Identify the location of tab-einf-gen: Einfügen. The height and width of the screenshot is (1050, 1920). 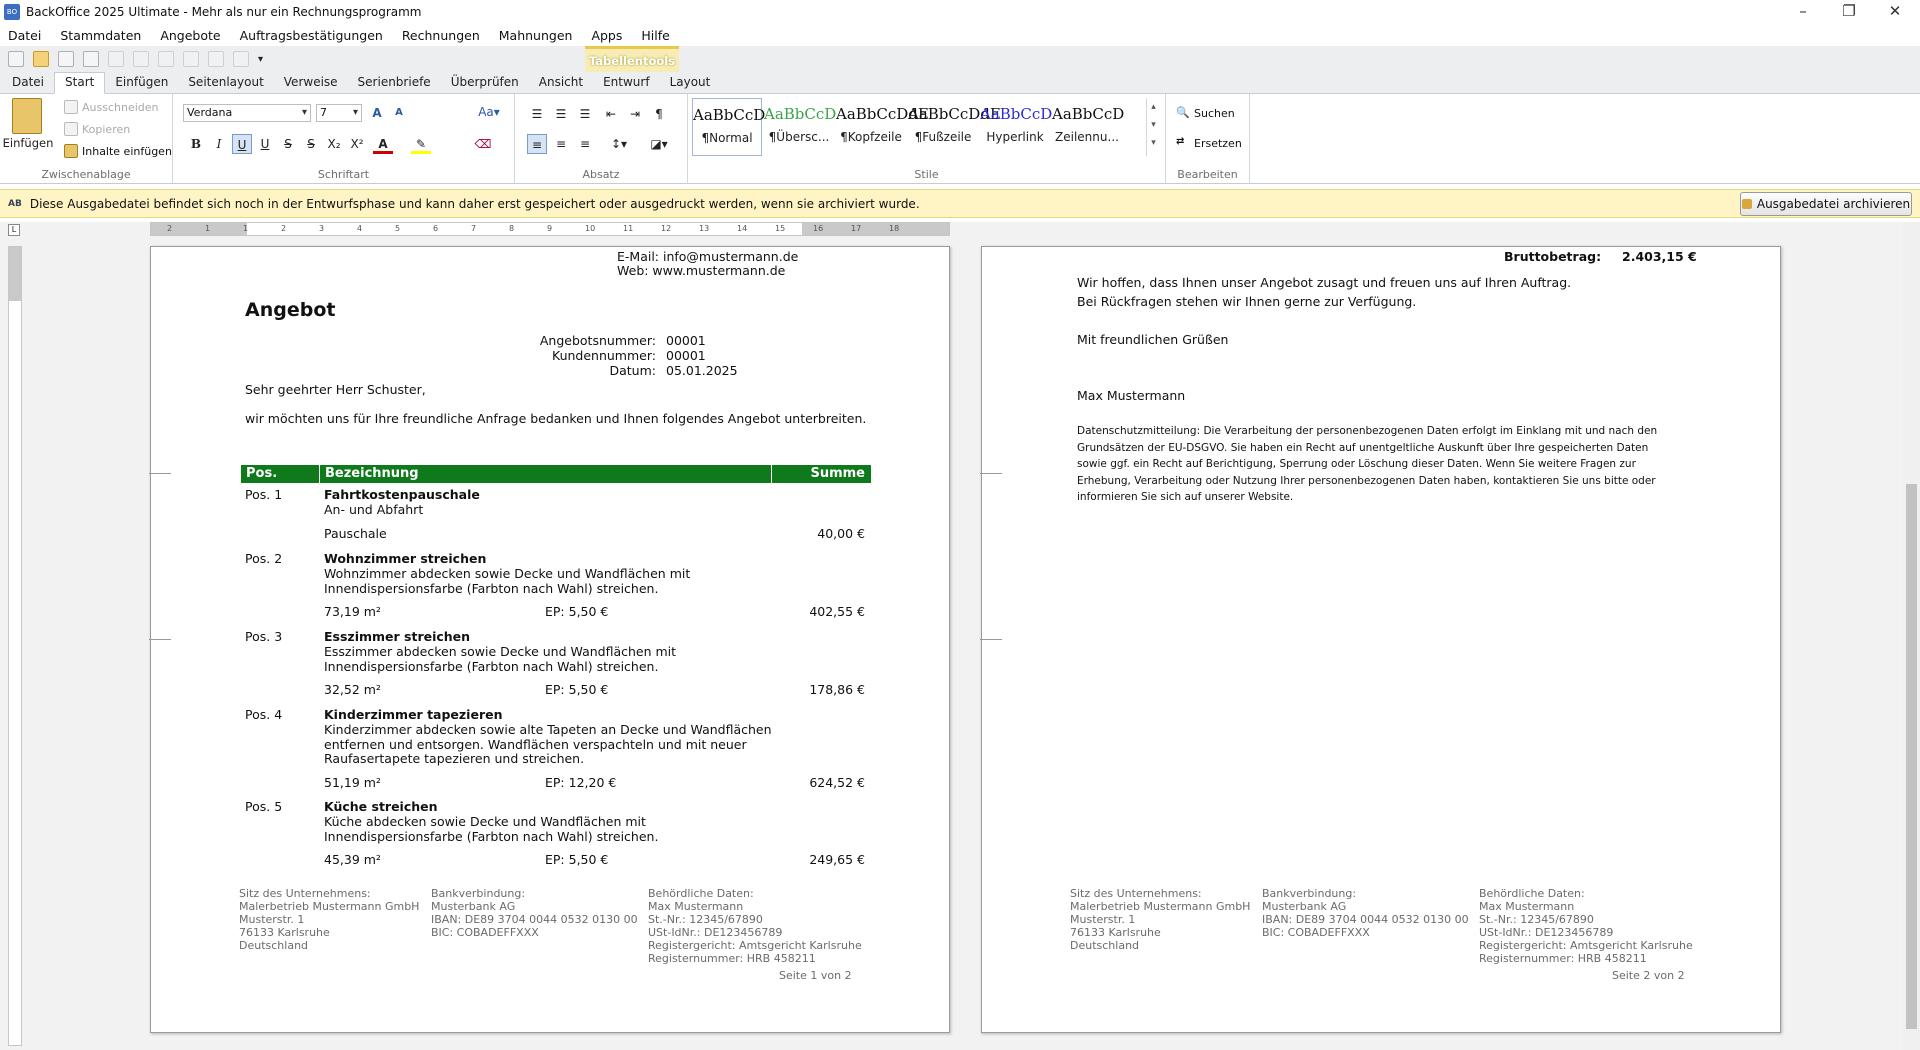
(141, 83).